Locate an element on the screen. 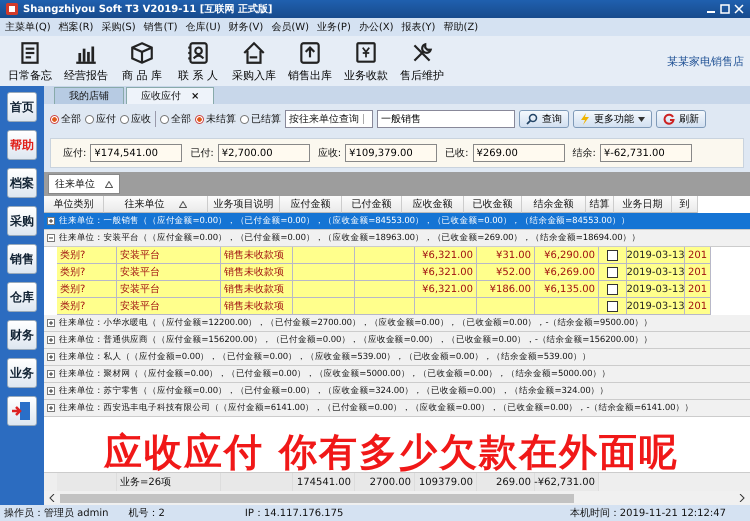  table-cell: ¥31.00 is located at coordinates (506, 255).